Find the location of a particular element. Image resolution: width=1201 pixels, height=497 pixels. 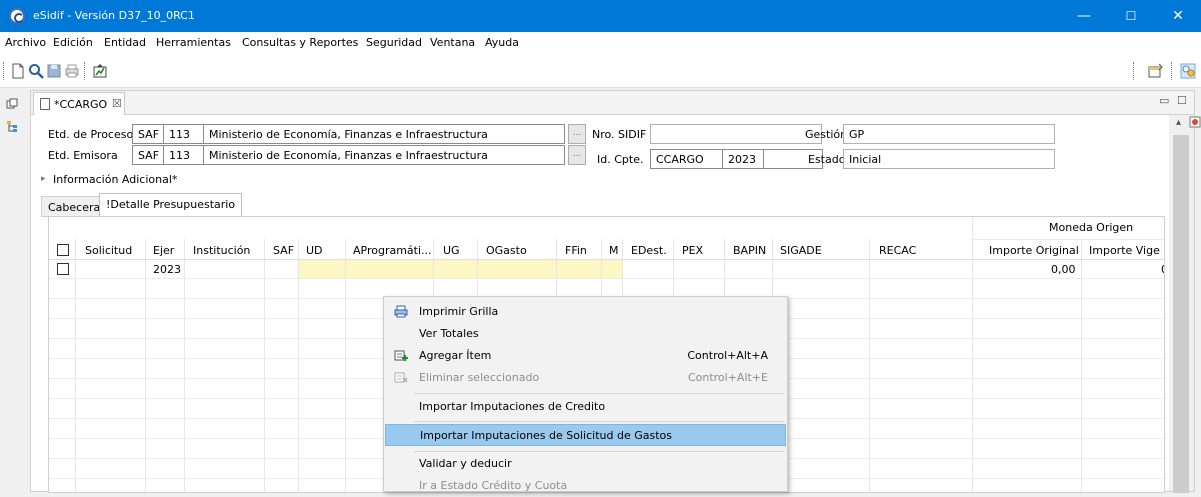

menu-entidad: Entidad is located at coordinates (125, 42).